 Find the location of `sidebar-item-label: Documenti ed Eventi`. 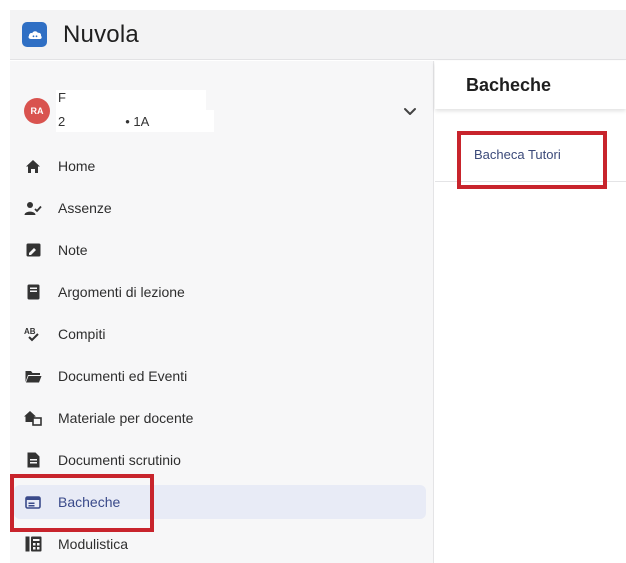

sidebar-item-label: Documenti ed Eventi is located at coordinates (123, 376).